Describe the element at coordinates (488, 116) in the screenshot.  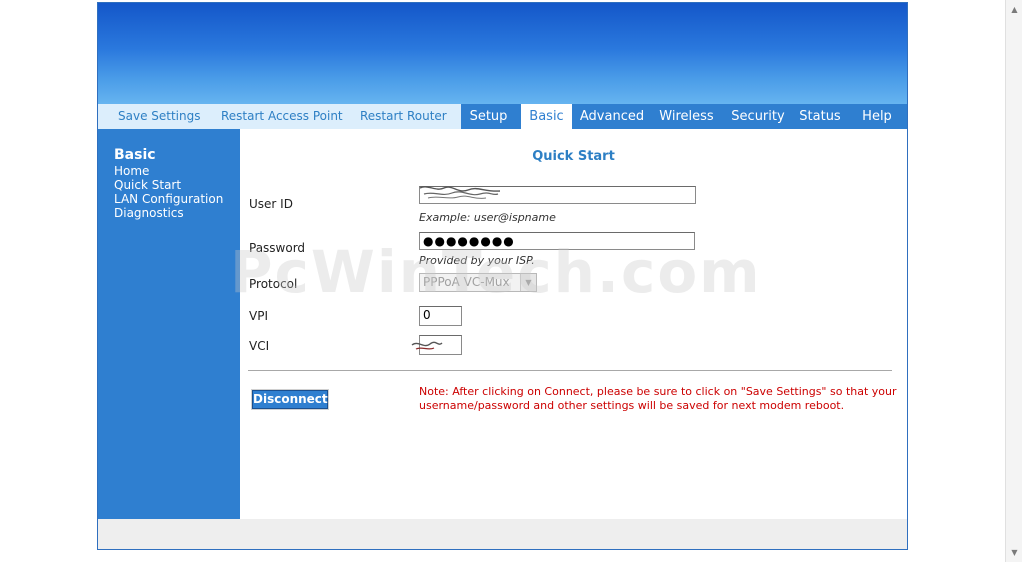
I see `tab-setup: Setup` at that location.